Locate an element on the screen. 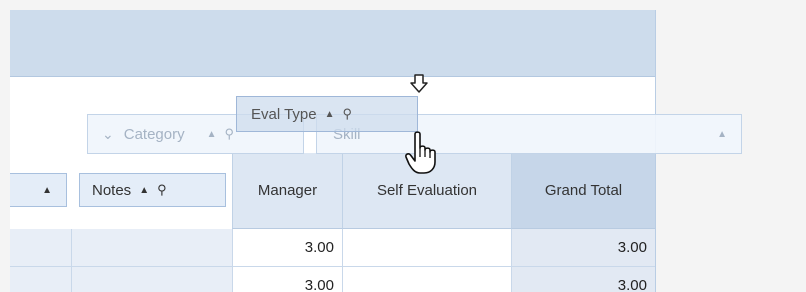  notes-field-label: Notes is located at coordinates (112, 190).